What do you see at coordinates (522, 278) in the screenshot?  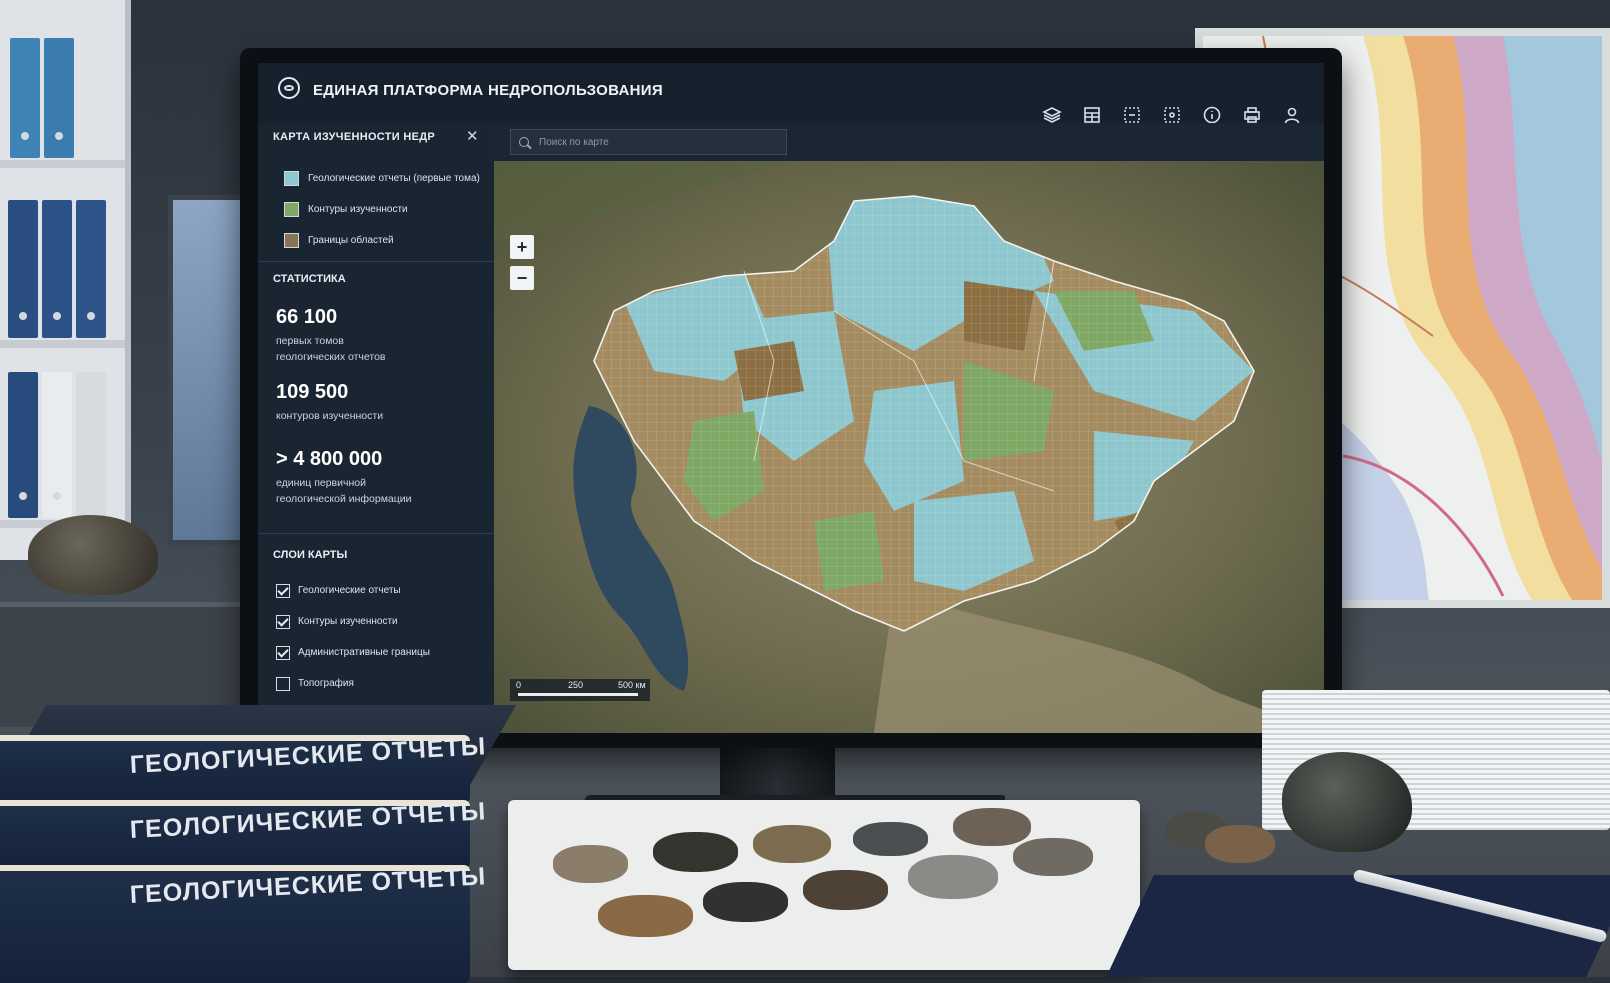 I see `zoom-out-button: −` at bounding box center [522, 278].